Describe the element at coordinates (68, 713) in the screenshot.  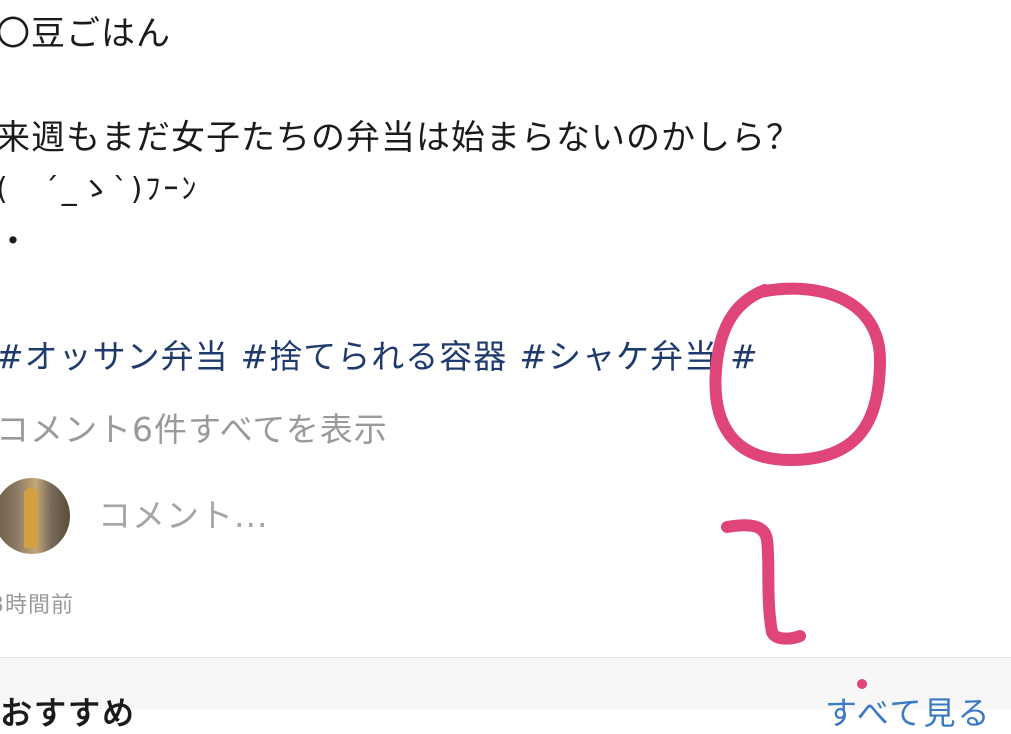
I see `recommendations-title: おすすめ` at that location.